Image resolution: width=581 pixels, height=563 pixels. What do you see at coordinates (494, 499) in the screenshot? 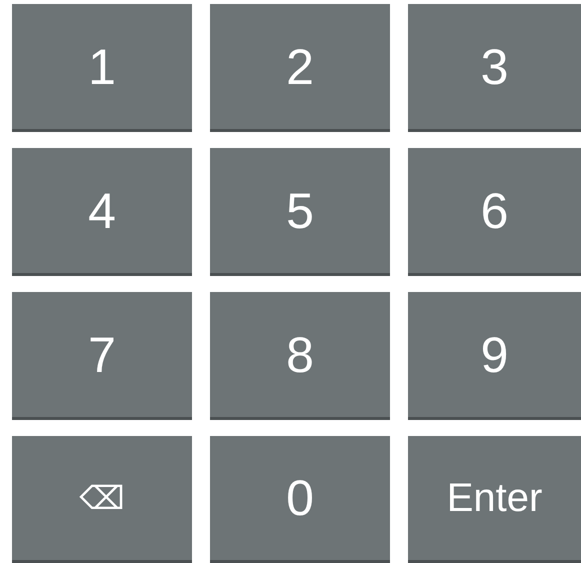
I see `enter-key: Enter` at bounding box center [494, 499].